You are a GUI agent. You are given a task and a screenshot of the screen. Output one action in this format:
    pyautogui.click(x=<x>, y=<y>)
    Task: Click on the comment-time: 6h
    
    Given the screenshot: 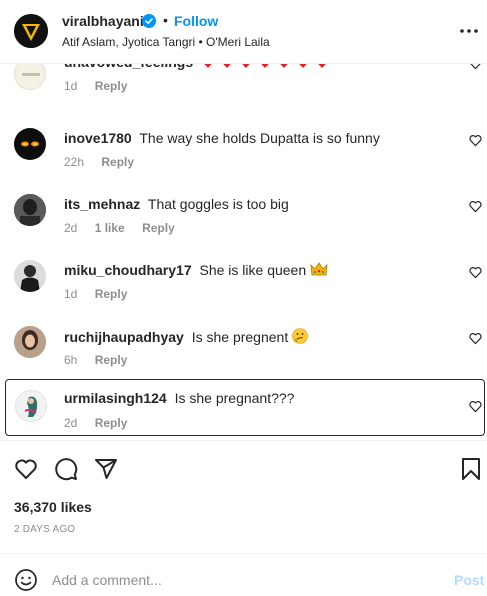 What is the action you would take?
    pyautogui.click(x=70, y=360)
    